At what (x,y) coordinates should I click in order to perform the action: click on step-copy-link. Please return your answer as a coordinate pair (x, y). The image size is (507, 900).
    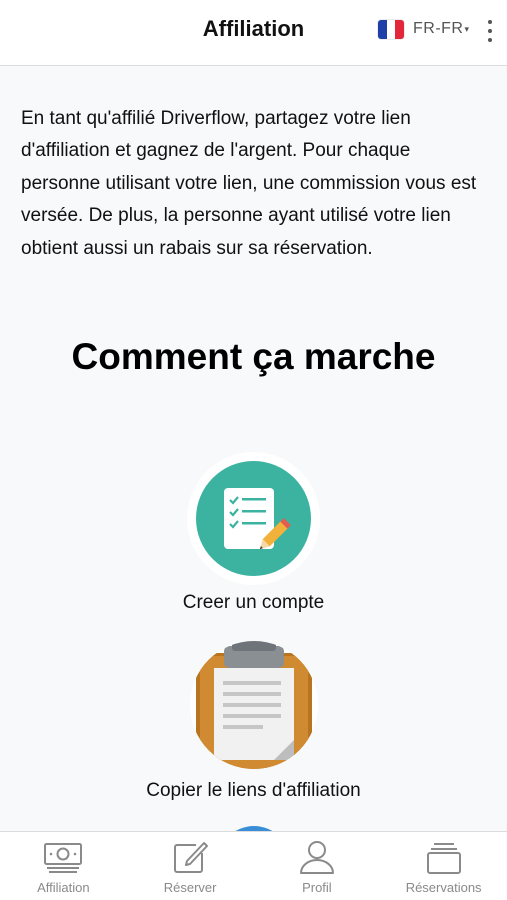
    Looking at the image, I should click on (254, 705).